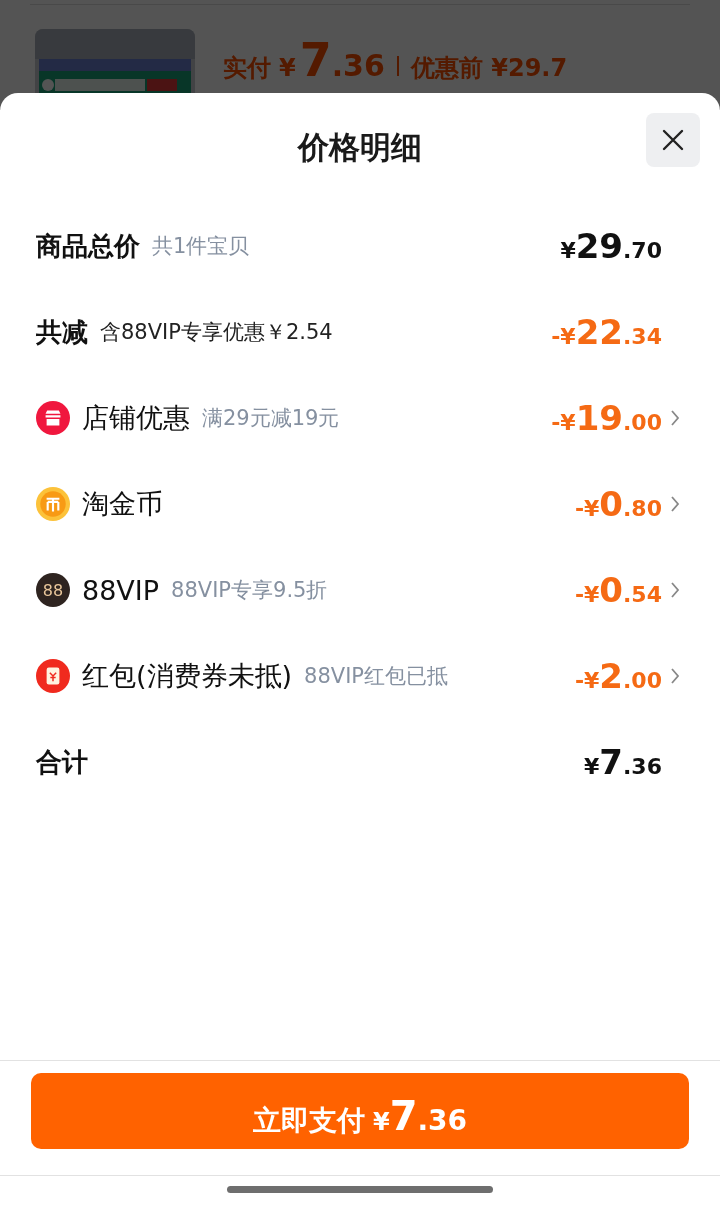 This screenshot has height=1214, width=720. I want to click on row-amount: ¥29.70, so click(611, 246).